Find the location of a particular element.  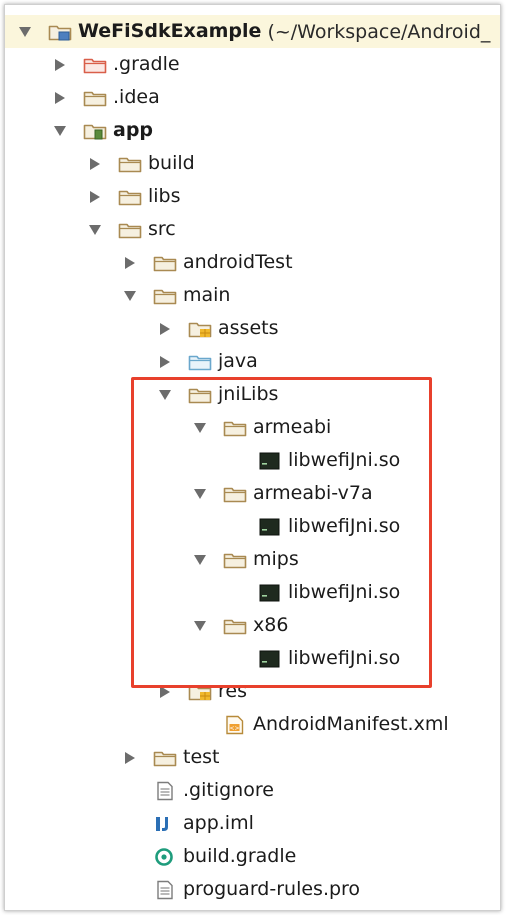

tree-node-x86-18: x86 is located at coordinates (252, 625).